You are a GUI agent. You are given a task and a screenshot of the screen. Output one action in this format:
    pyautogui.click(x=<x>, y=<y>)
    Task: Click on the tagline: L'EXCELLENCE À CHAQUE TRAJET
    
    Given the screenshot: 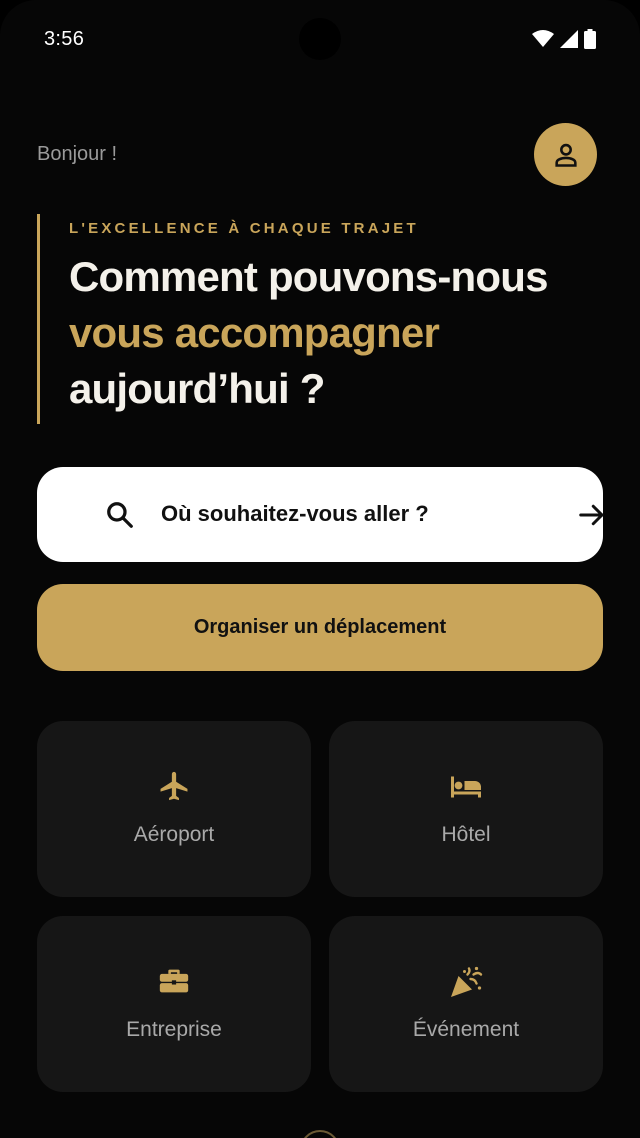 What is the action you would take?
    pyautogui.click(x=244, y=228)
    